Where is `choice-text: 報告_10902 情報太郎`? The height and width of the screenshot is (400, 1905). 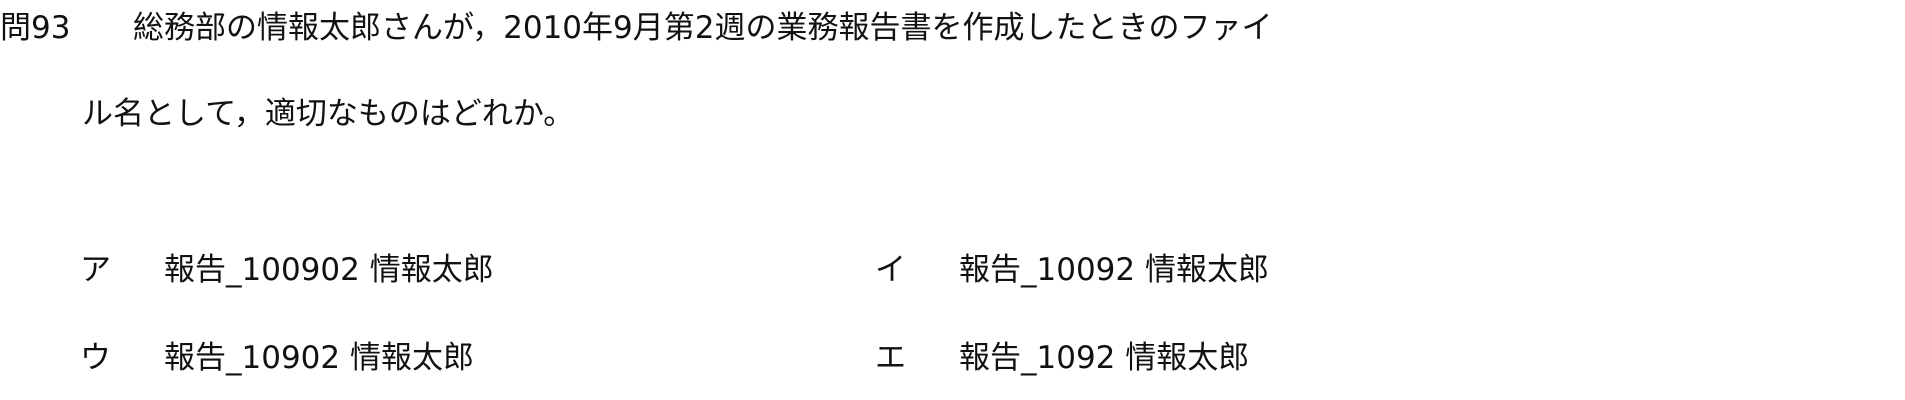
choice-text: 報告_10902 情報太郎 is located at coordinates (319, 358).